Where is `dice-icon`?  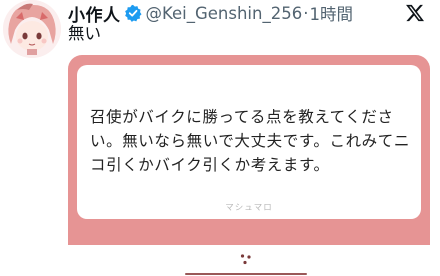
dice-icon is located at coordinates (246, 259).